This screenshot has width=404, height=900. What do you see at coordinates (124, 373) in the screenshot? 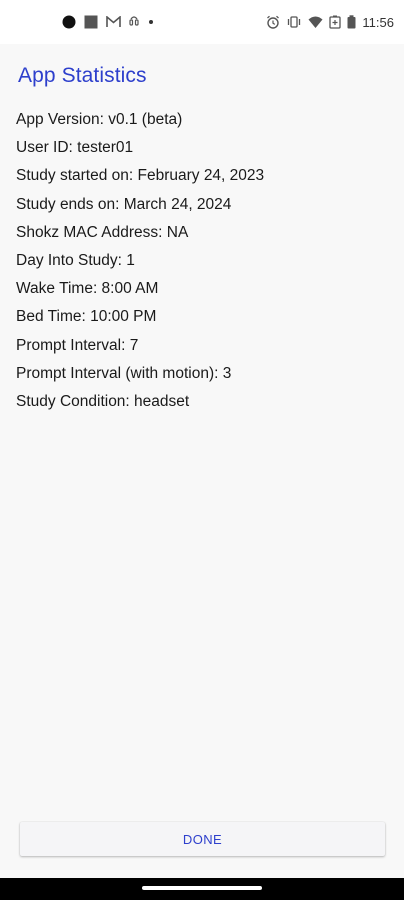
I see `stat-prompt-interval-motion: Prompt Interval (with motion): 3` at bounding box center [124, 373].